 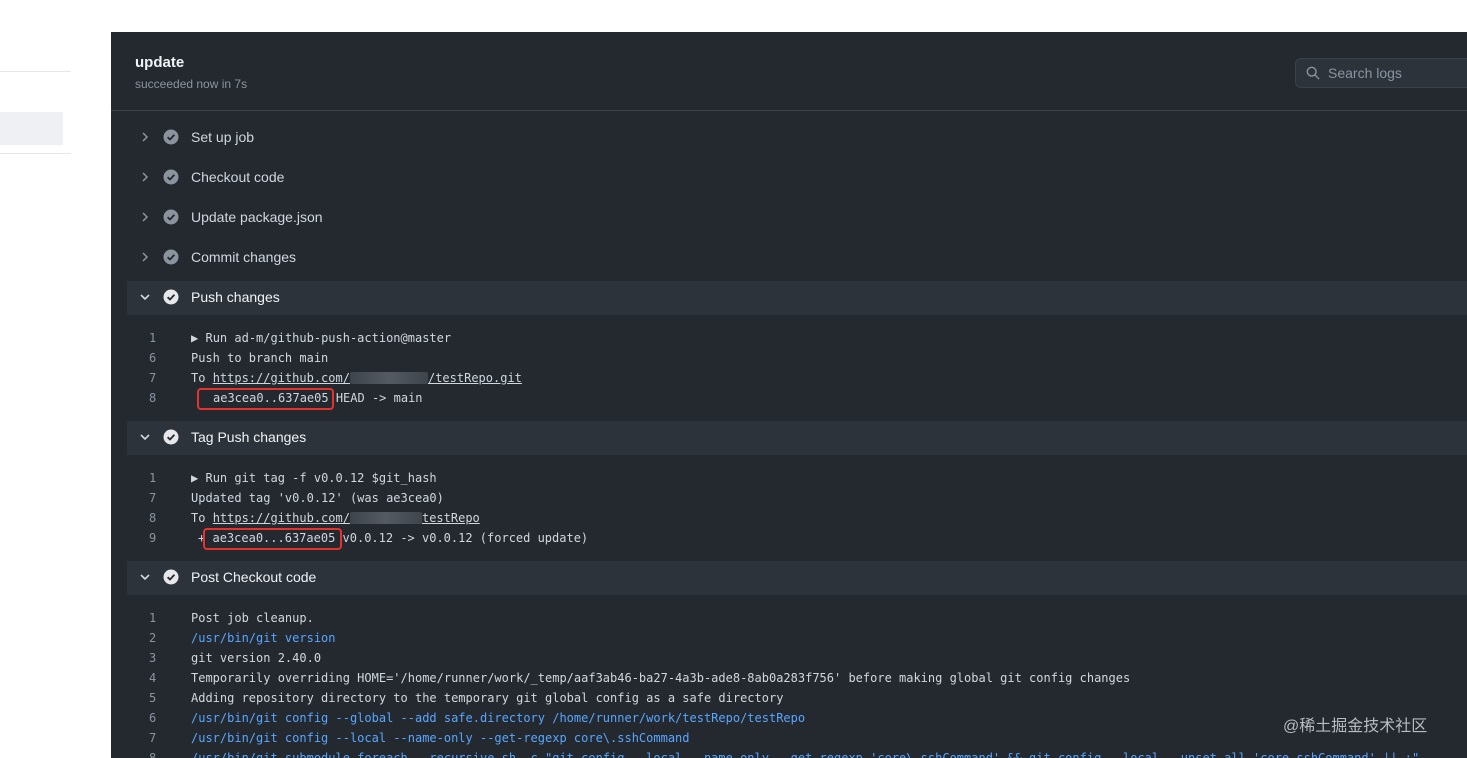 I want to click on log-command: /usr/bin/git version, so click(x=263, y=638).